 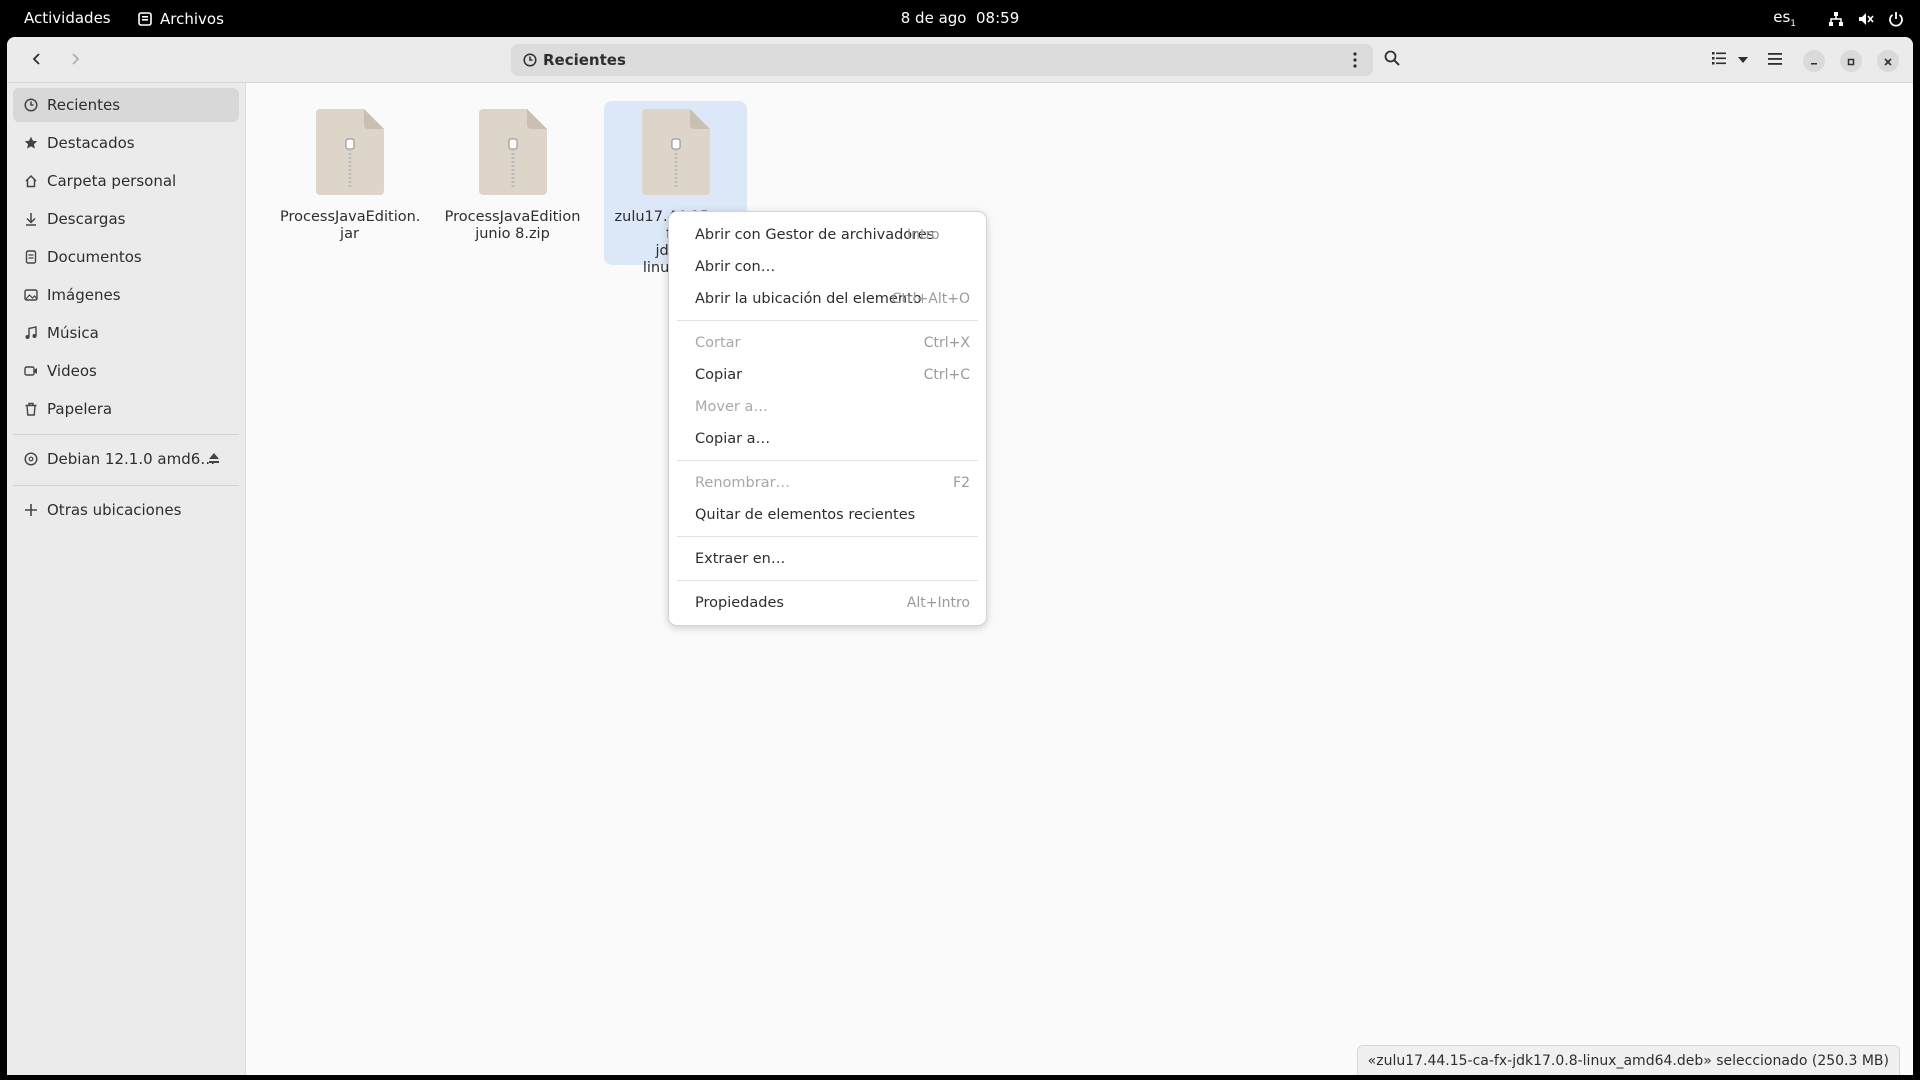 I want to click on main-menu-button, so click(x=1775, y=60).